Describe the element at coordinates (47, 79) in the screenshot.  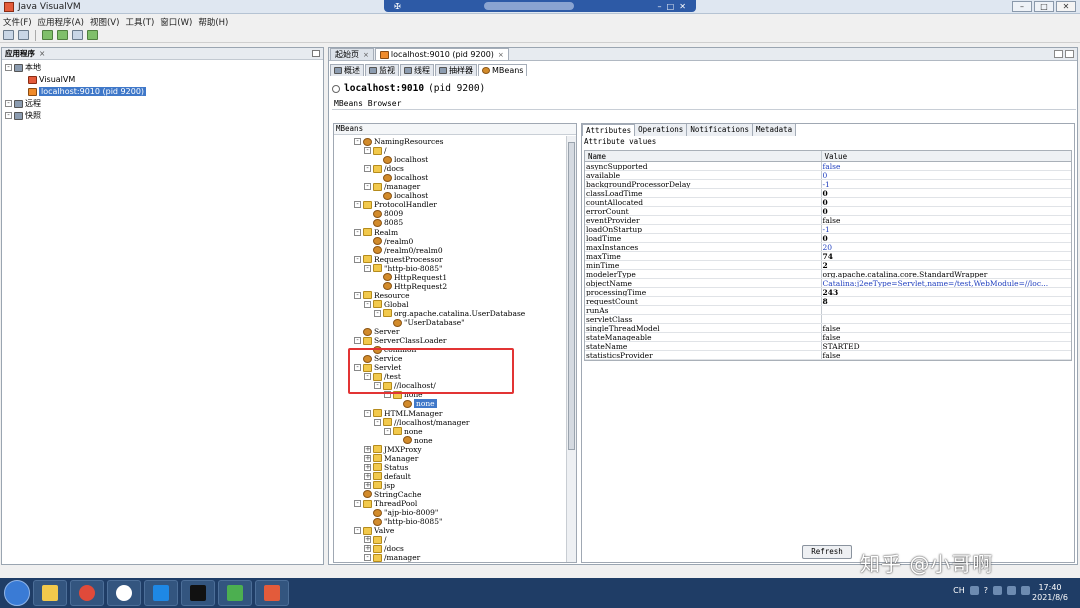
I see `apps-tree-node: VisualVM` at that location.